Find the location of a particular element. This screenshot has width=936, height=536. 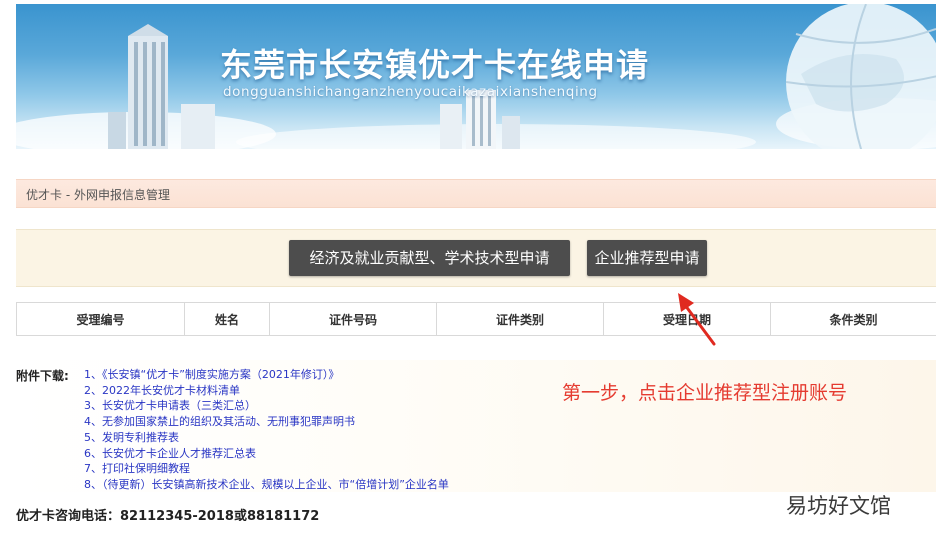

col-header-id-number: 证件号码 is located at coordinates (353, 319).